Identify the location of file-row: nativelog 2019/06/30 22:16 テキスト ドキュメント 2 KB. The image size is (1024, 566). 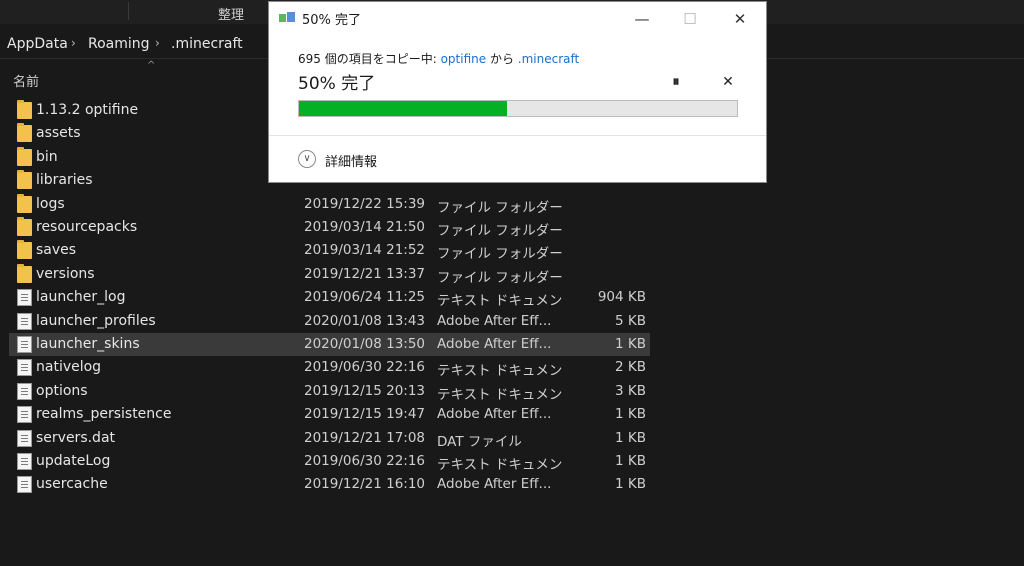
(329, 367).